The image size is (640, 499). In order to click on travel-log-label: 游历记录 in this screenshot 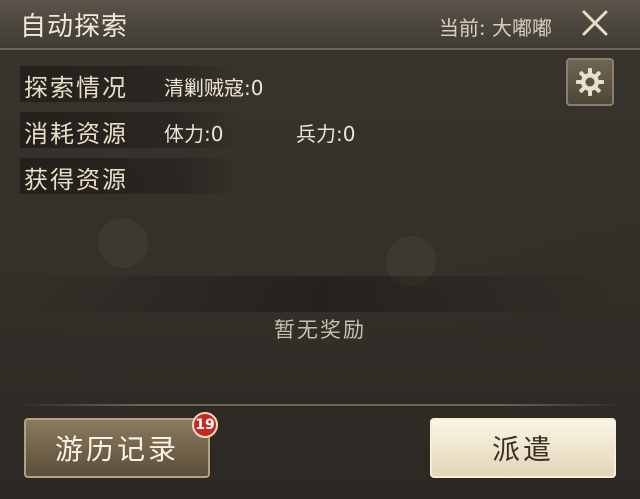, I will do `click(116, 449)`.